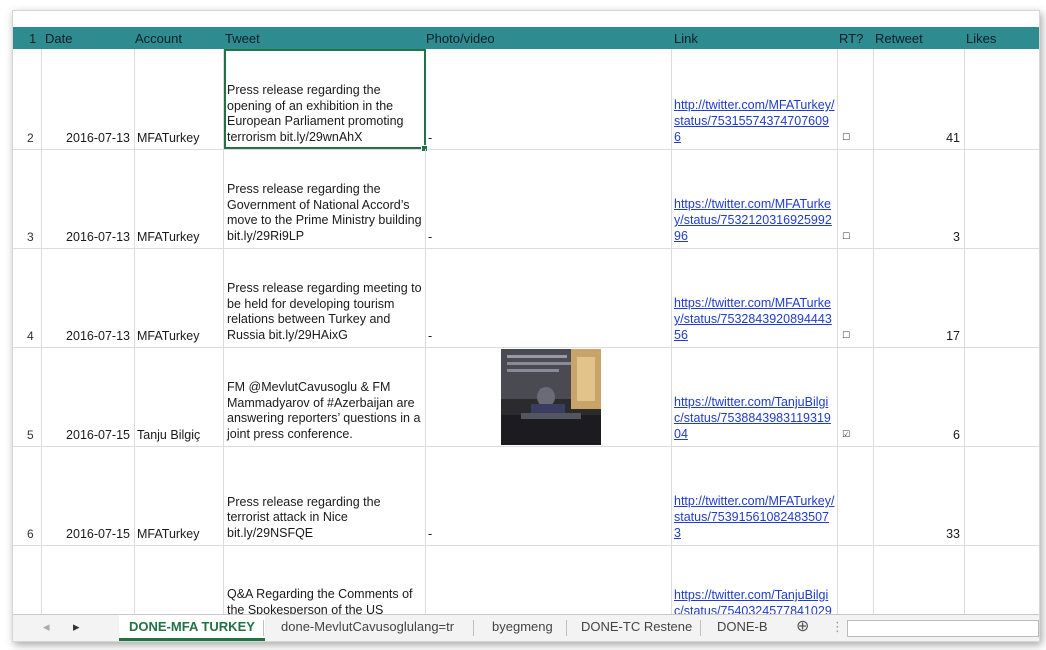  Describe the element at coordinates (367, 628) in the screenshot. I see `tab-done-mevlutcavusoglu: done-MevlutCavusoglulang=tr` at that location.